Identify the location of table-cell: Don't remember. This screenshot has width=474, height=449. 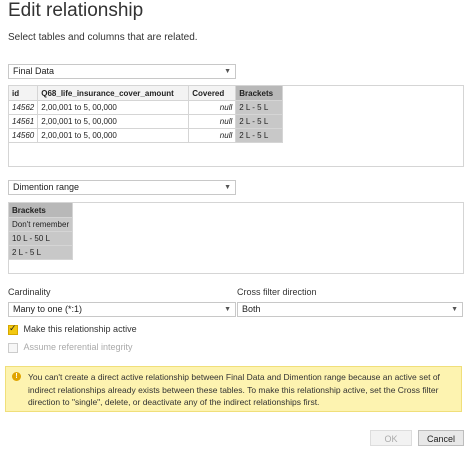
(41, 224).